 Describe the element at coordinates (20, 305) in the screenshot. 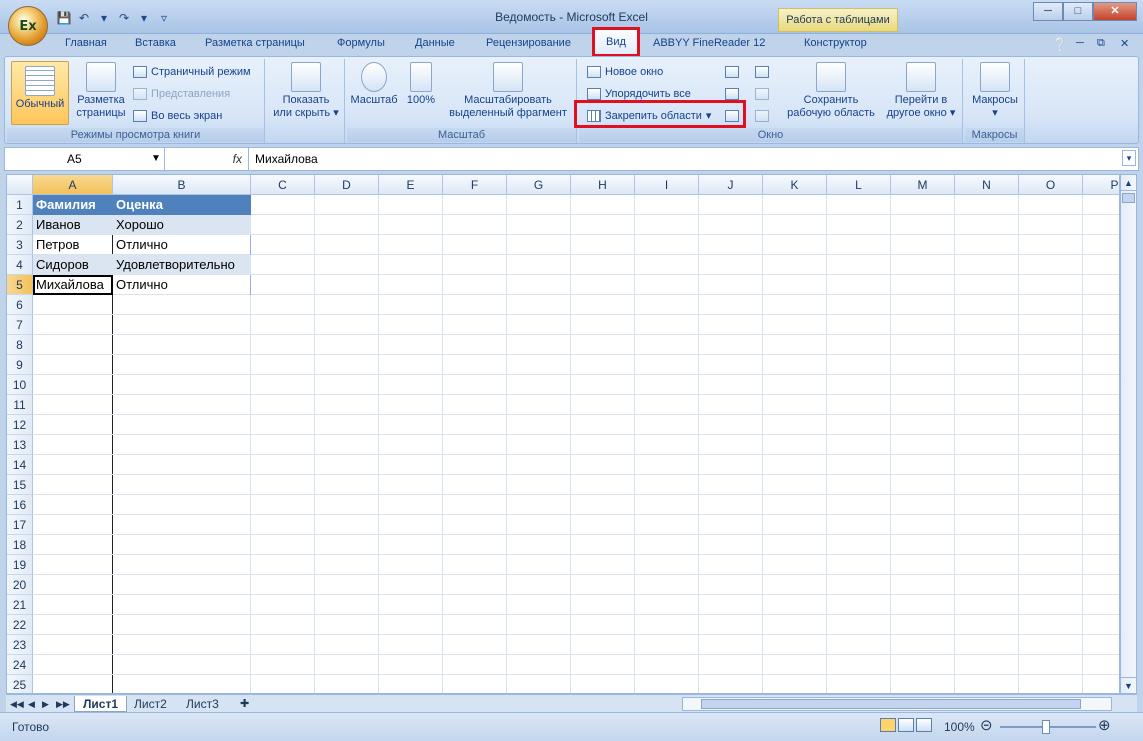

I see `row-header-6: 6` at that location.